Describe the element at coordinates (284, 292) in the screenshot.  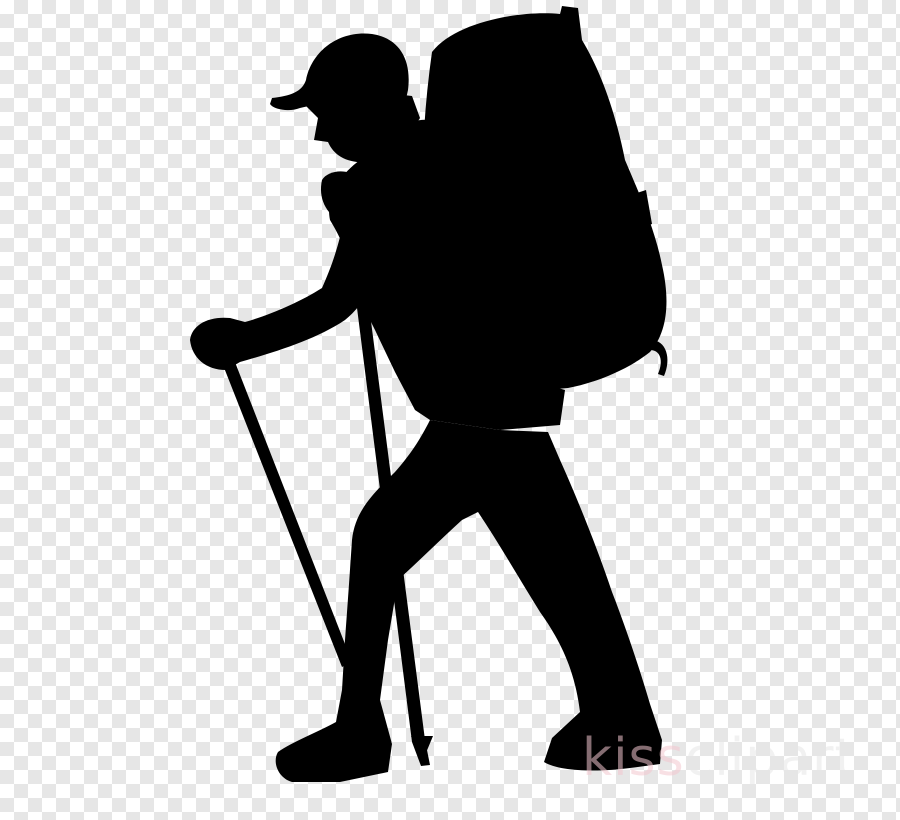
I see `arm` at that location.